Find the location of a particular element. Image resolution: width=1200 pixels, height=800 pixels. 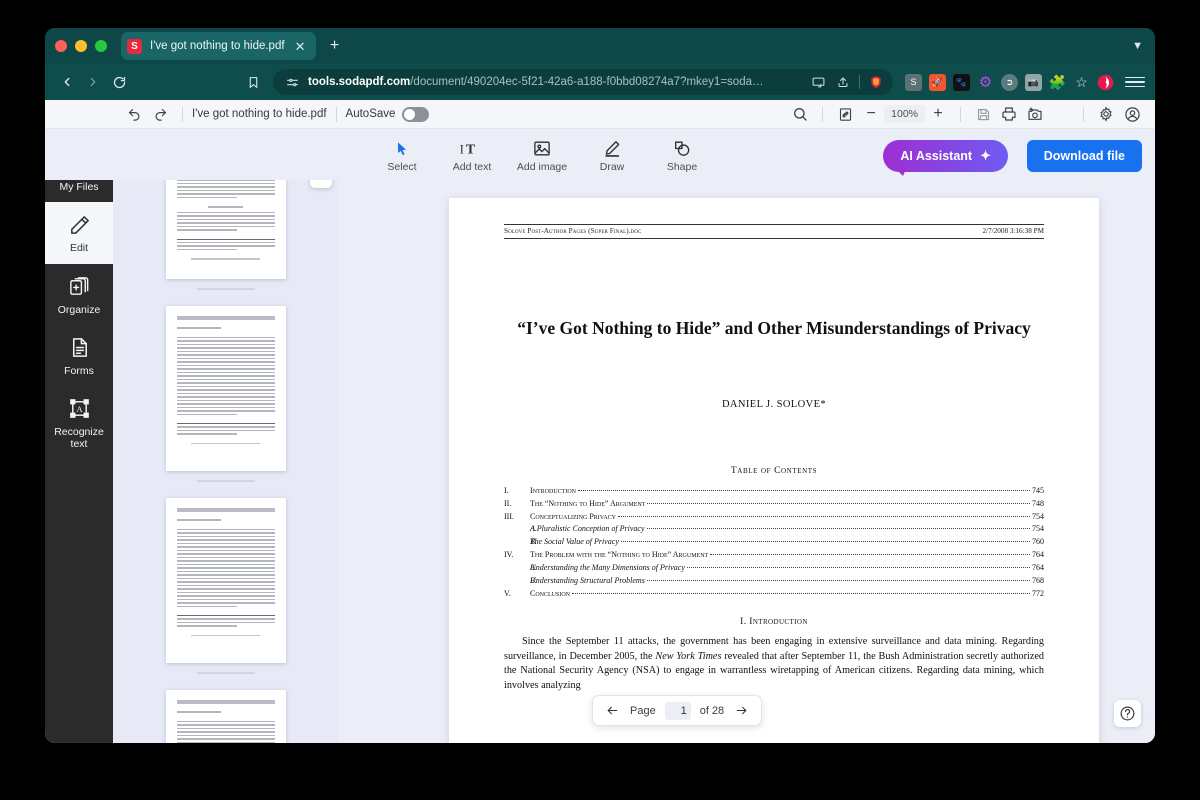

cast-icon is located at coordinates (818, 82).